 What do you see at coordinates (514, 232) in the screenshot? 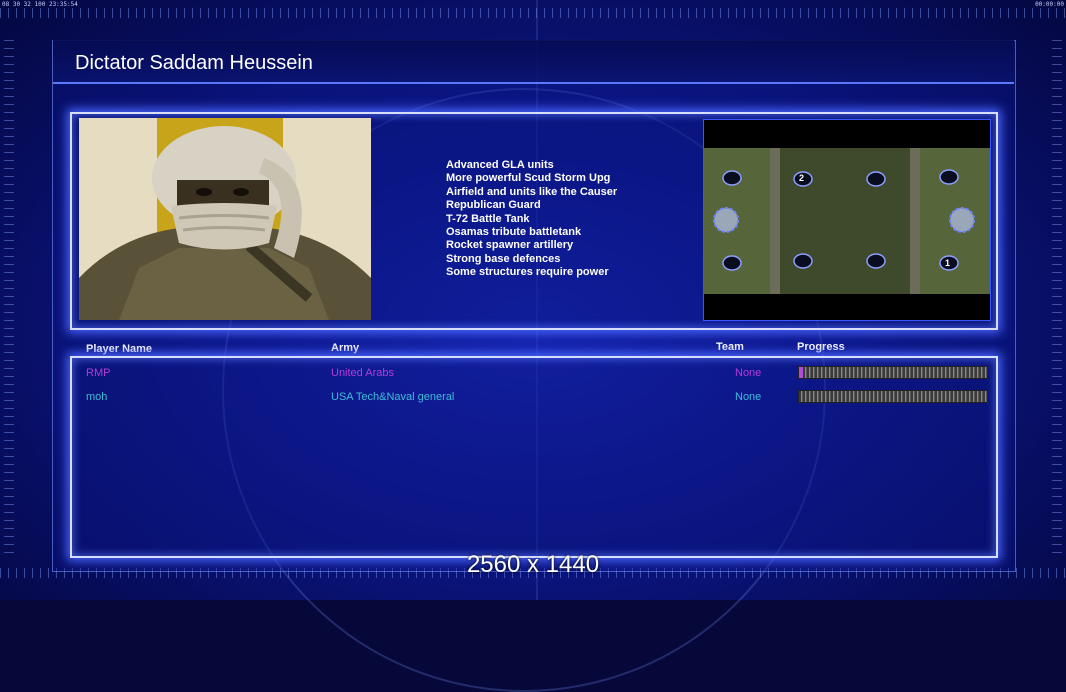
I see `feature-item: Osamas tribute battletank` at bounding box center [514, 232].